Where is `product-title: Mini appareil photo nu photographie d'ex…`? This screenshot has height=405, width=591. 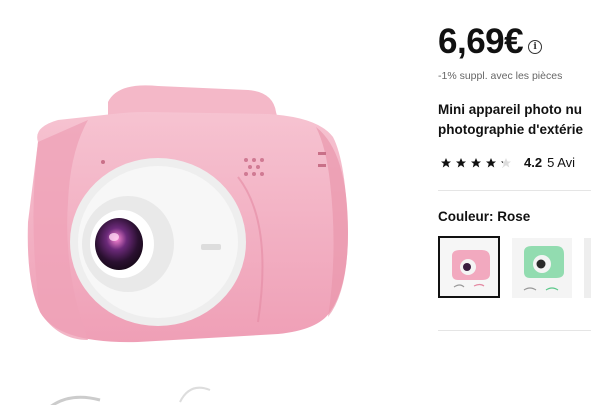
product-title: Mini appareil photo nu photographie d'ex… is located at coordinates (514, 120).